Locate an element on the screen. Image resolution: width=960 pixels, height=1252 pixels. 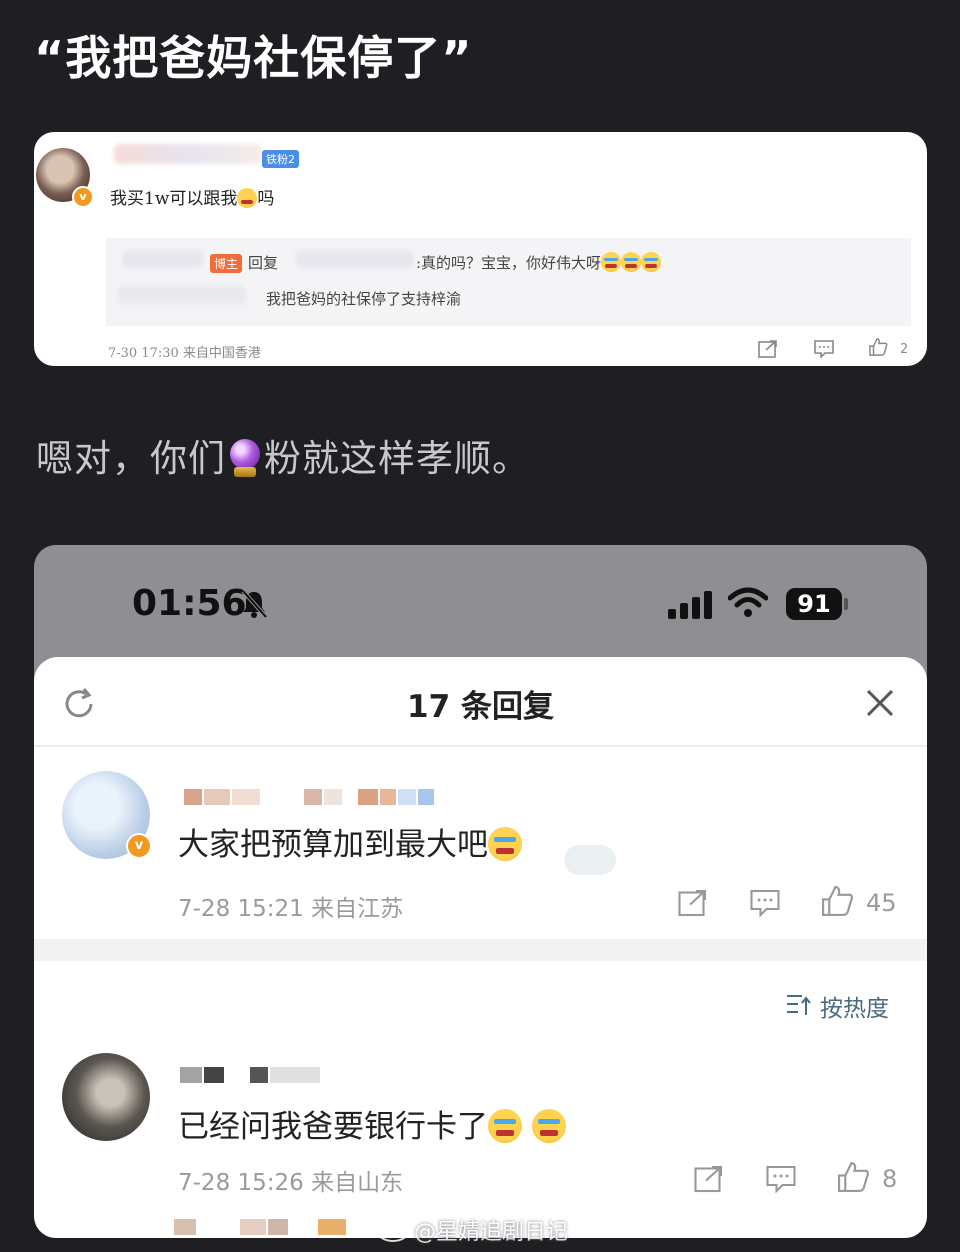
status-time: 01:56 is located at coordinates (189, 603).